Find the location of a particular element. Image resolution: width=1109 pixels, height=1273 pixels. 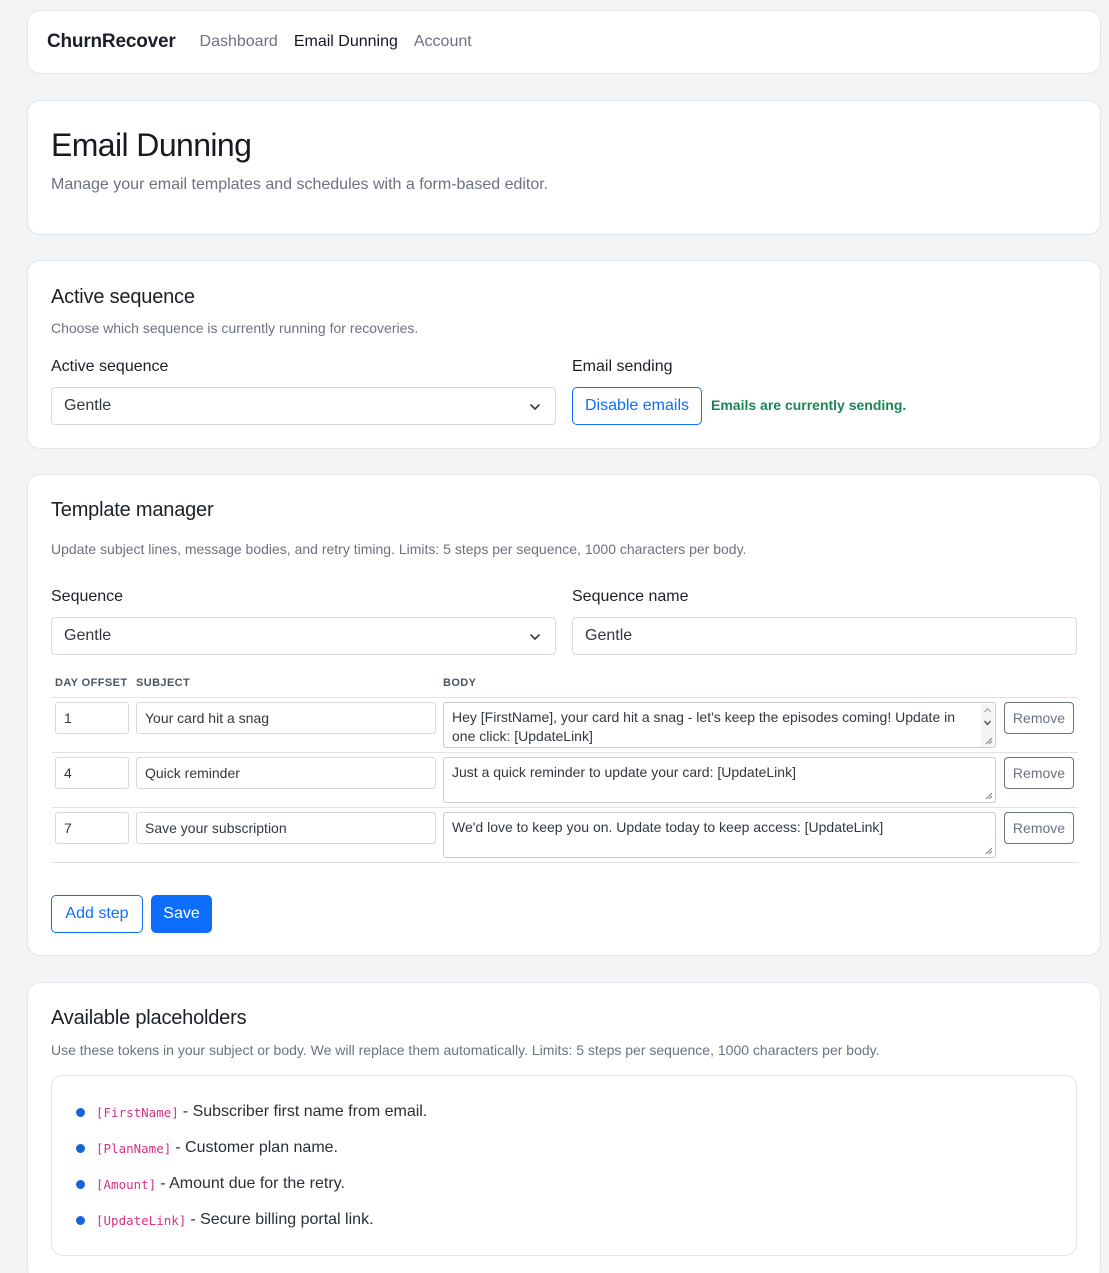

page-title: Email Dunning is located at coordinates (151, 145).